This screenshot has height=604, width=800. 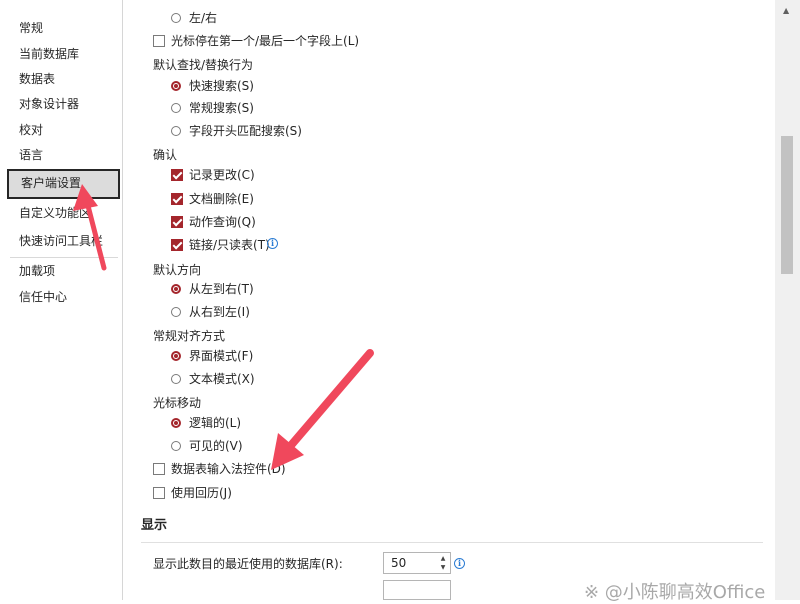 What do you see at coordinates (63, 54) in the screenshot?
I see `nav-item-current-database: 当前数据库` at bounding box center [63, 54].